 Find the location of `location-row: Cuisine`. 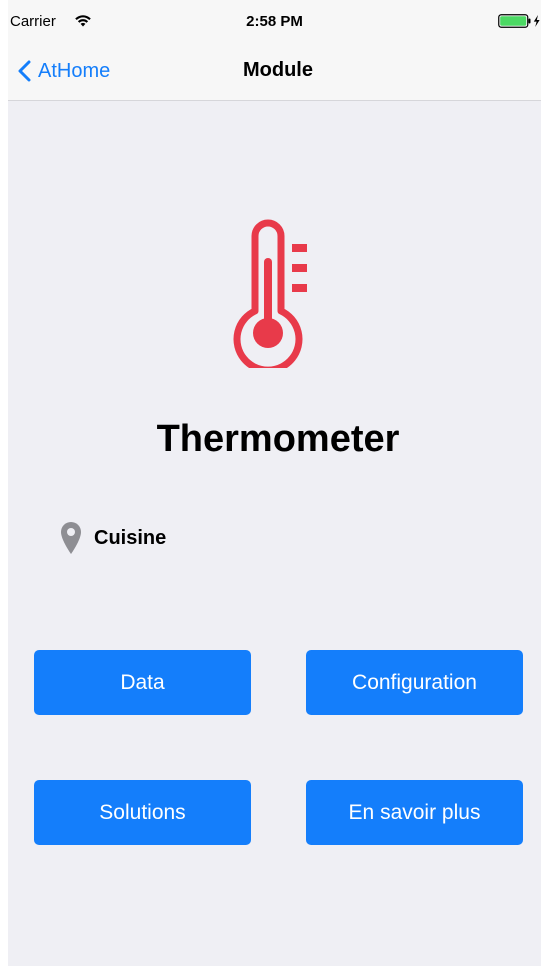

location-row: Cuisine is located at coordinates (113, 538).